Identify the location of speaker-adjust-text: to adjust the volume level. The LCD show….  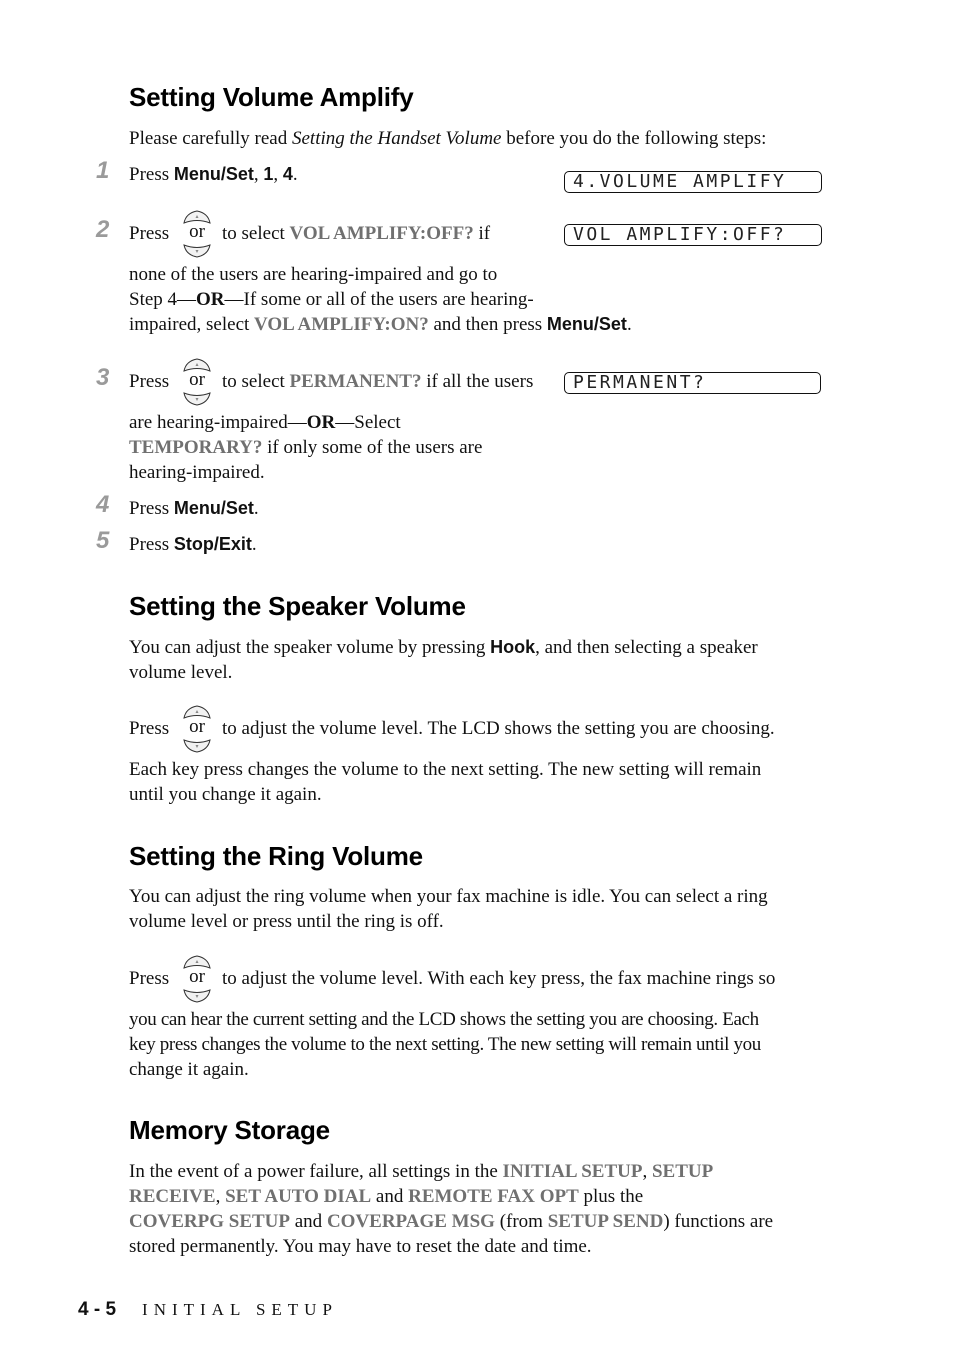
(498, 728).